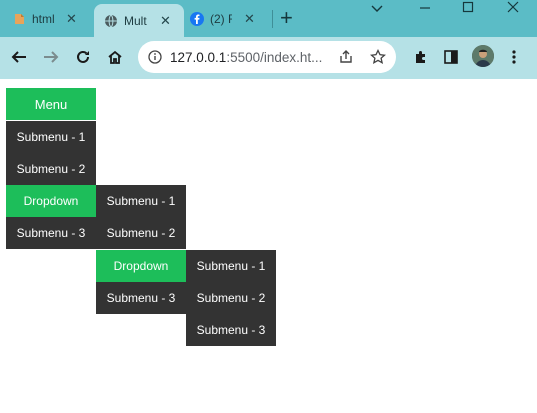 The height and width of the screenshot is (413, 537). I want to click on level2-submenu-3: Submenu - 3, so click(141, 298).